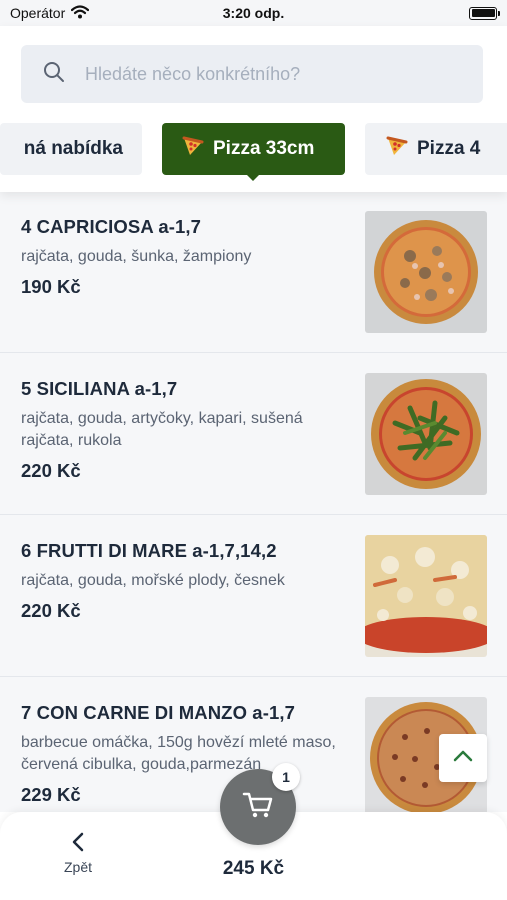 This screenshot has width=507, height=900. Describe the element at coordinates (136, 256) in the screenshot. I see `item-description: rajčata, gouda, šunka, žampiony` at that location.